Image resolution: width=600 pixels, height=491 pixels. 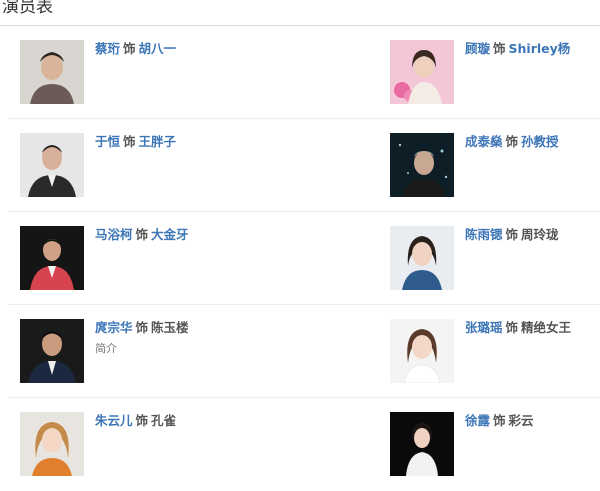 I want to click on cast-info: 成泰燊饰孙教授, so click(x=512, y=142).